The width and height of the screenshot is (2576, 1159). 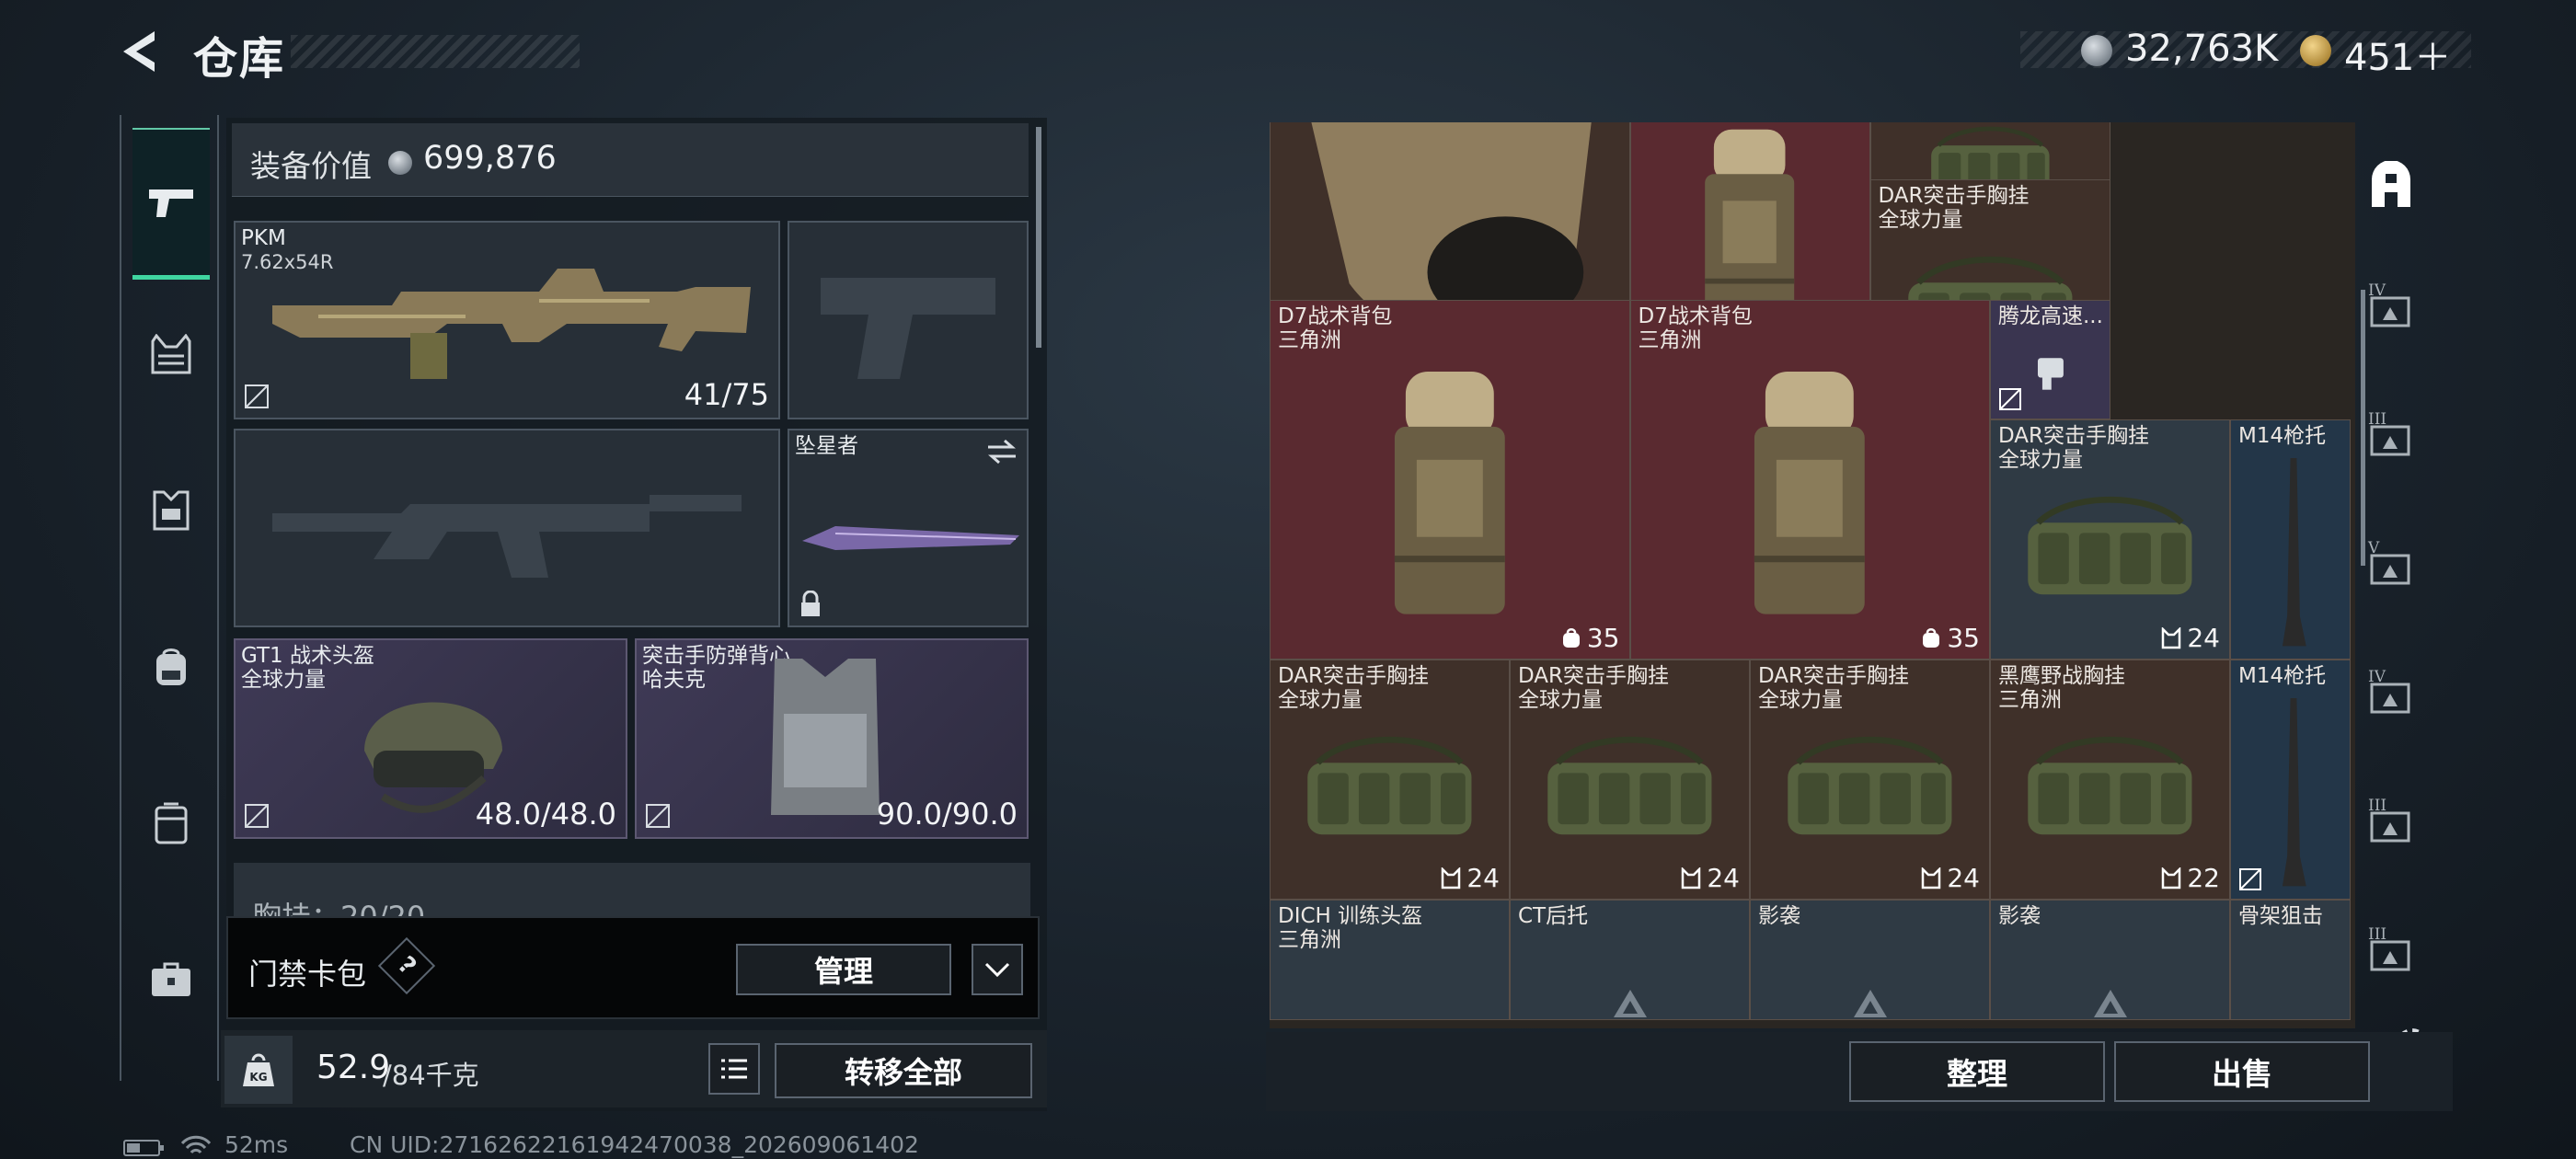 I want to click on rifle-silhouette-icon, so click(x=507, y=536).